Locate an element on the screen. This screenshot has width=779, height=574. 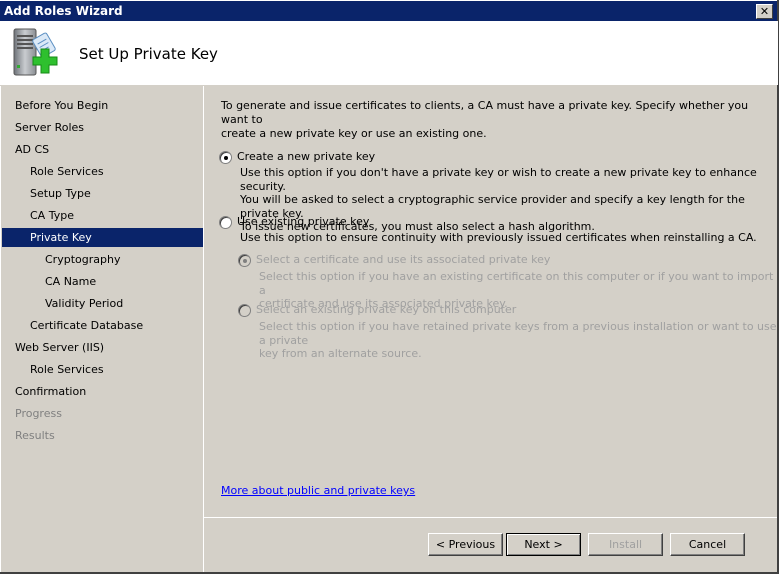
close-icon: ✕ is located at coordinates (764, 11).